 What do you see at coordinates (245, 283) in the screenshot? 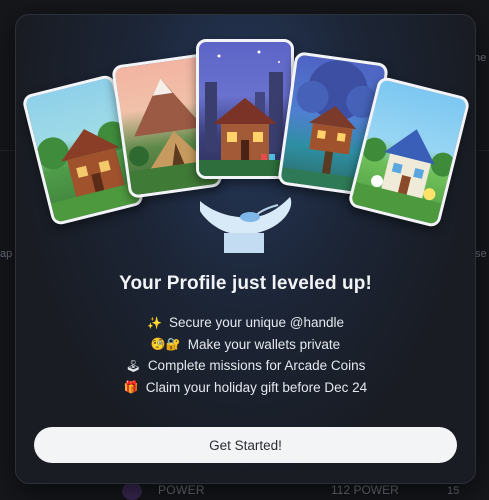
I see `modal-title: Your Profile just leveled up!` at bounding box center [245, 283].